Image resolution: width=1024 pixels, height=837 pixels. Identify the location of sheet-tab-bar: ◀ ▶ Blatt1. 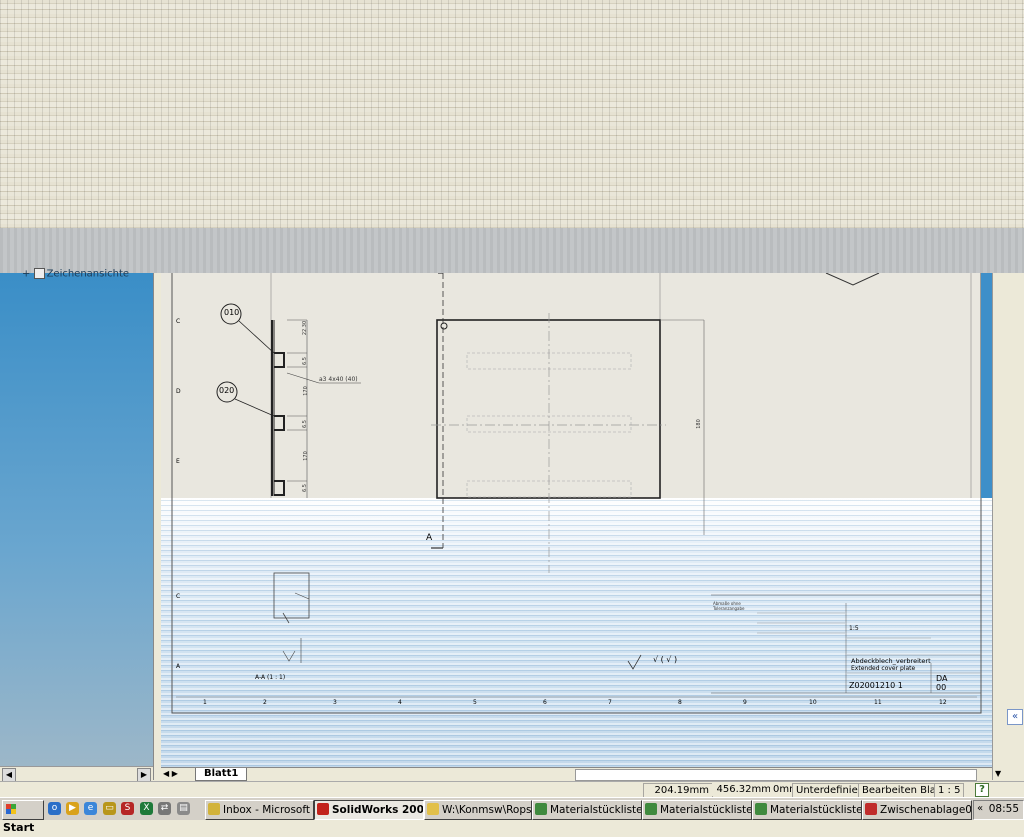
(576, 774).